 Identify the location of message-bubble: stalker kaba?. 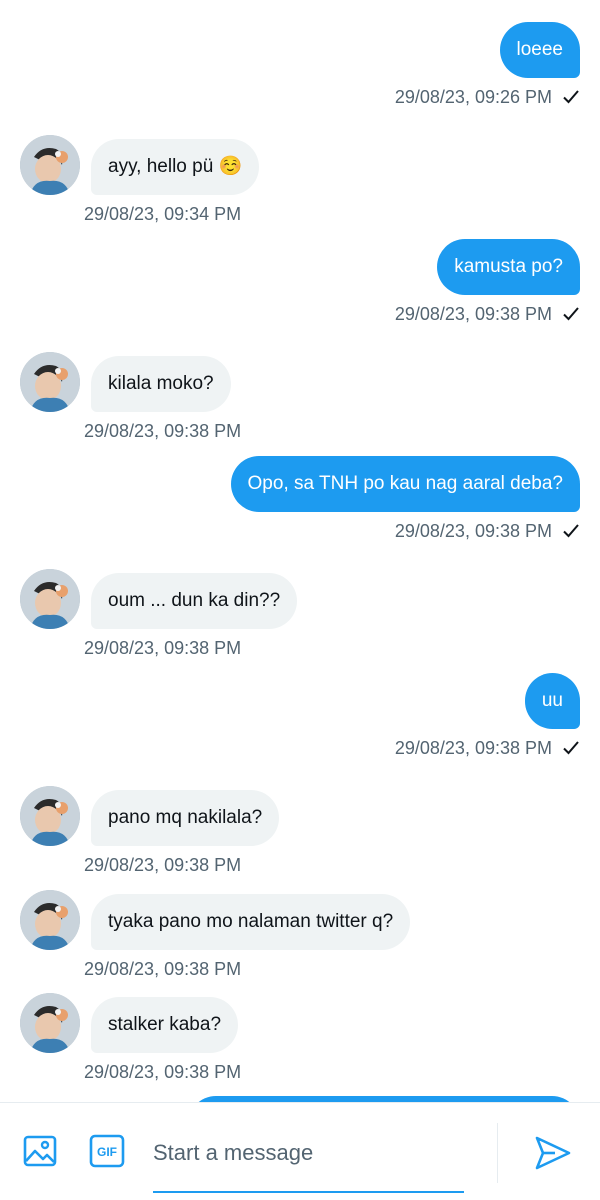
(165, 1025).